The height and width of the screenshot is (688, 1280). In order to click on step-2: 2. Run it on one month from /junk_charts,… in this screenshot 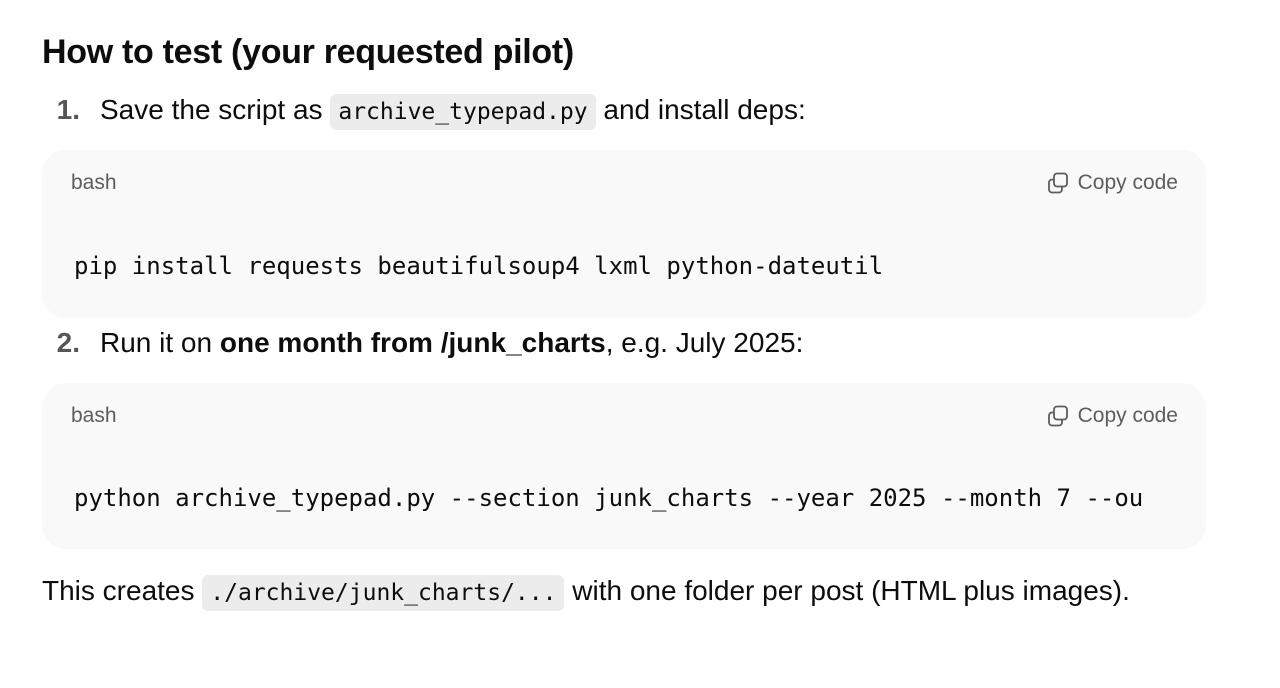, I will do `click(423, 343)`.